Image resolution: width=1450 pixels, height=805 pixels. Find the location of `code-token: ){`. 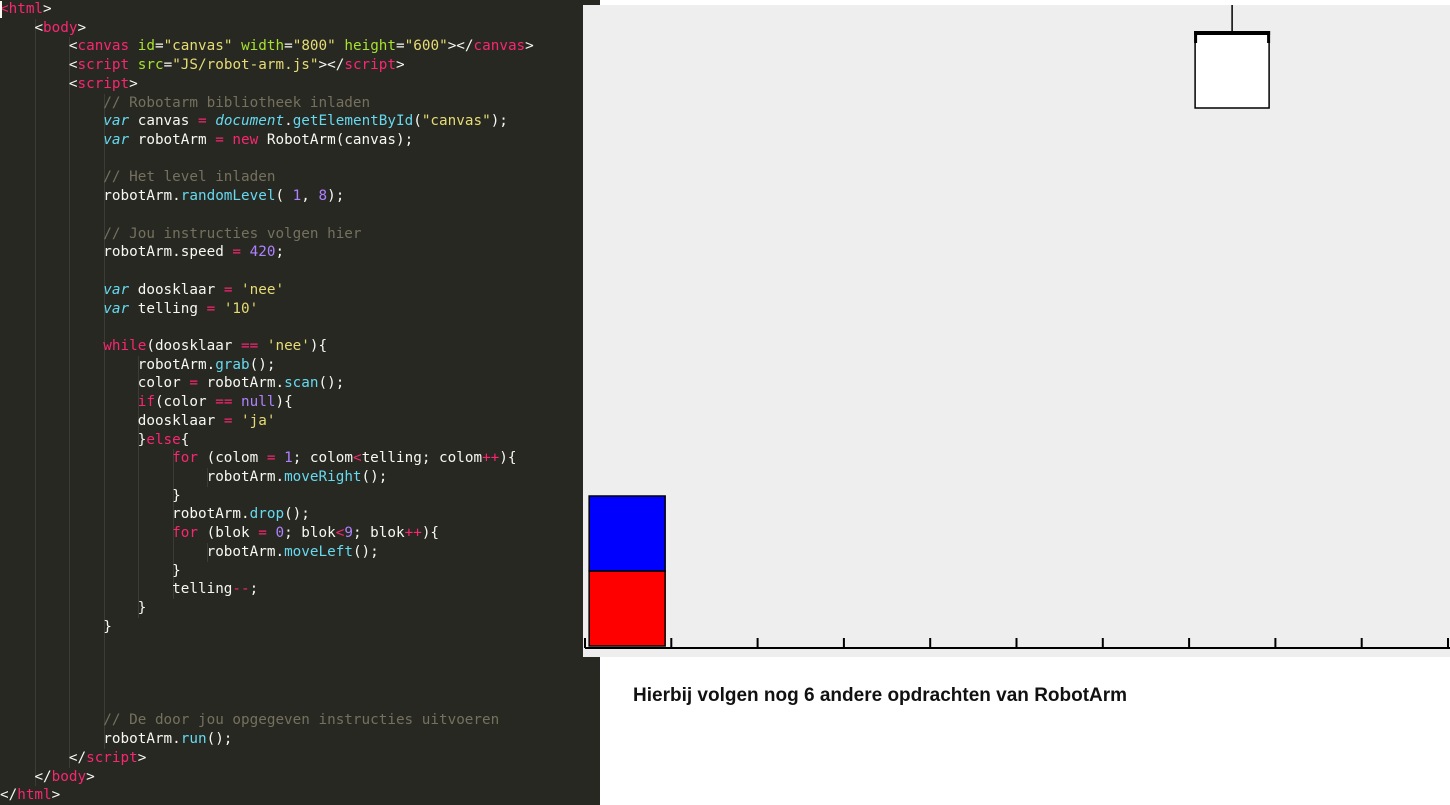

code-token: ){ is located at coordinates (284, 402).